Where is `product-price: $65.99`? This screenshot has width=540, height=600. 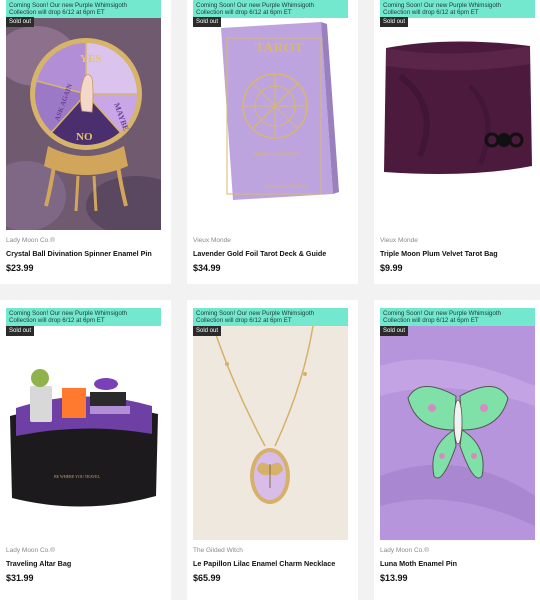
product-price: $65.99 is located at coordinates (207, 578).